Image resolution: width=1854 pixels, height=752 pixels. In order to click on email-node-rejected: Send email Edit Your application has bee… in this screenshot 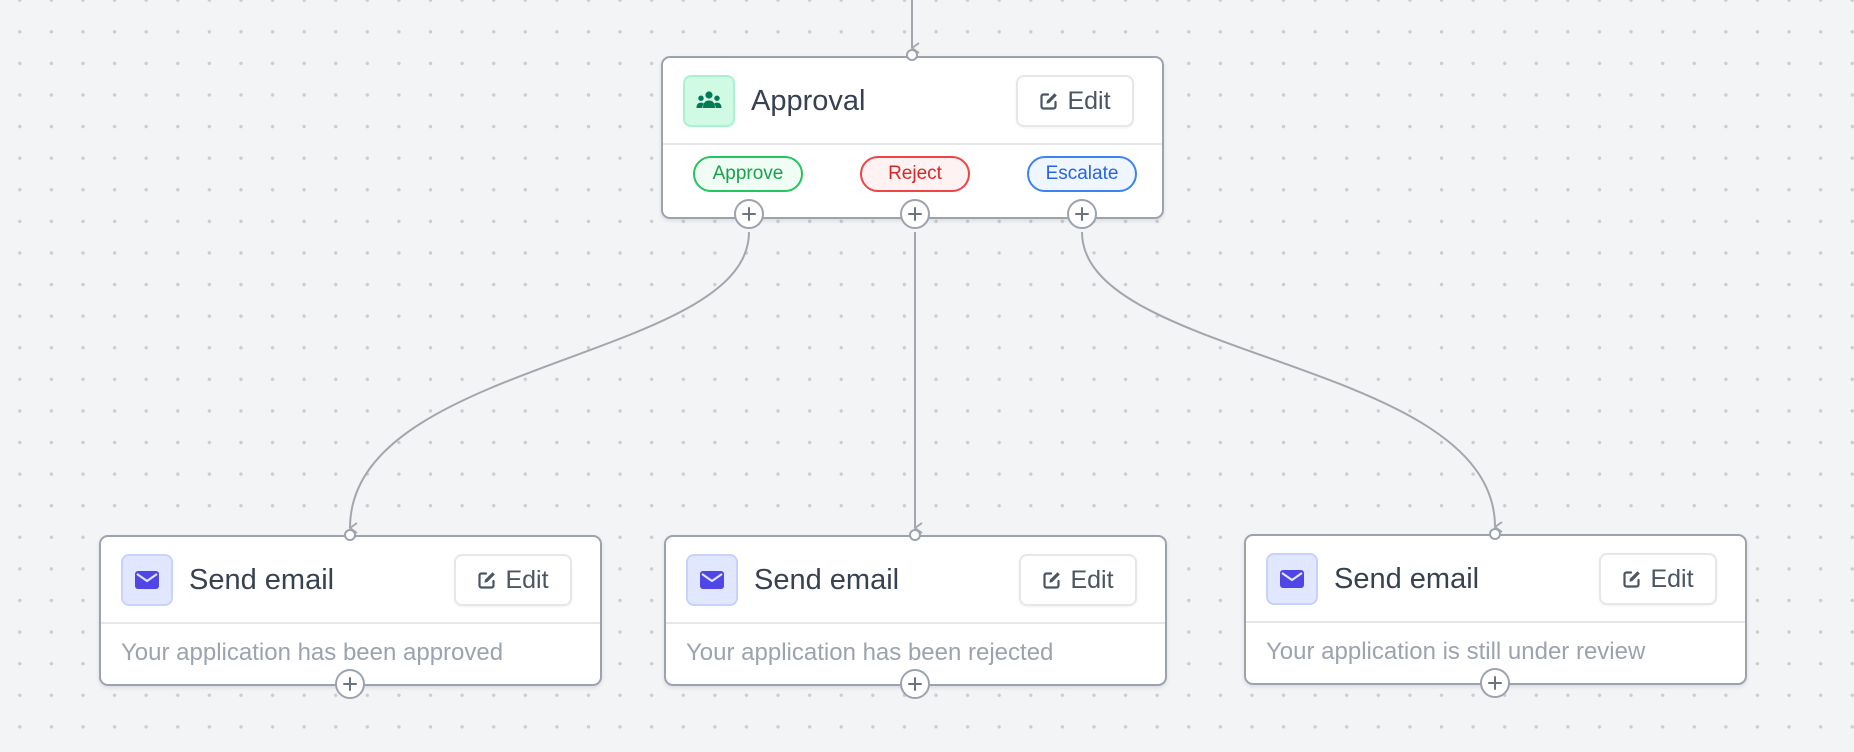, I will do `click(915, 610)`.